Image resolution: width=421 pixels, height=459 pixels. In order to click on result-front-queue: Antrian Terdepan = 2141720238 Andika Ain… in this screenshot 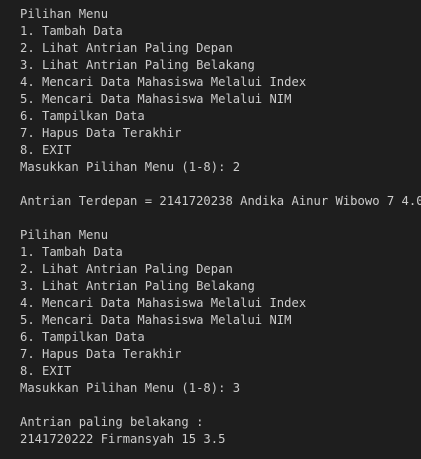, I will do `click(220, 201)`.